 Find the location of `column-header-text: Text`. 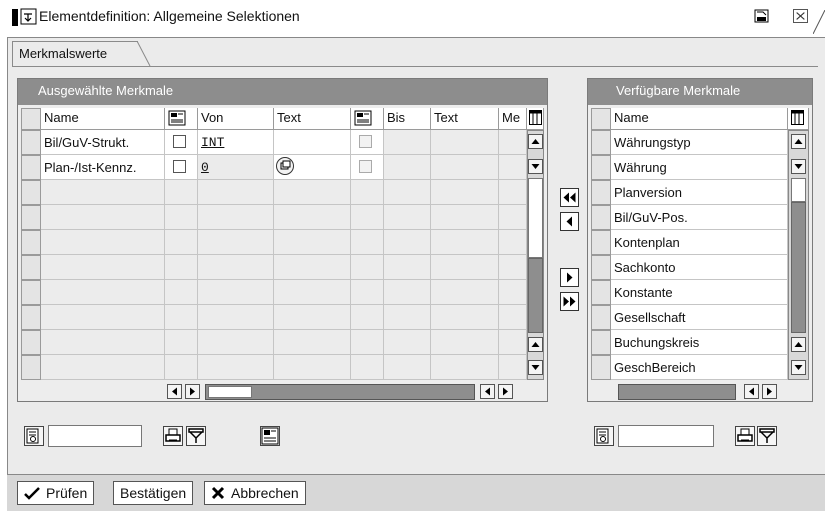

column-header-text: Text is located at coordinates (312, 119).